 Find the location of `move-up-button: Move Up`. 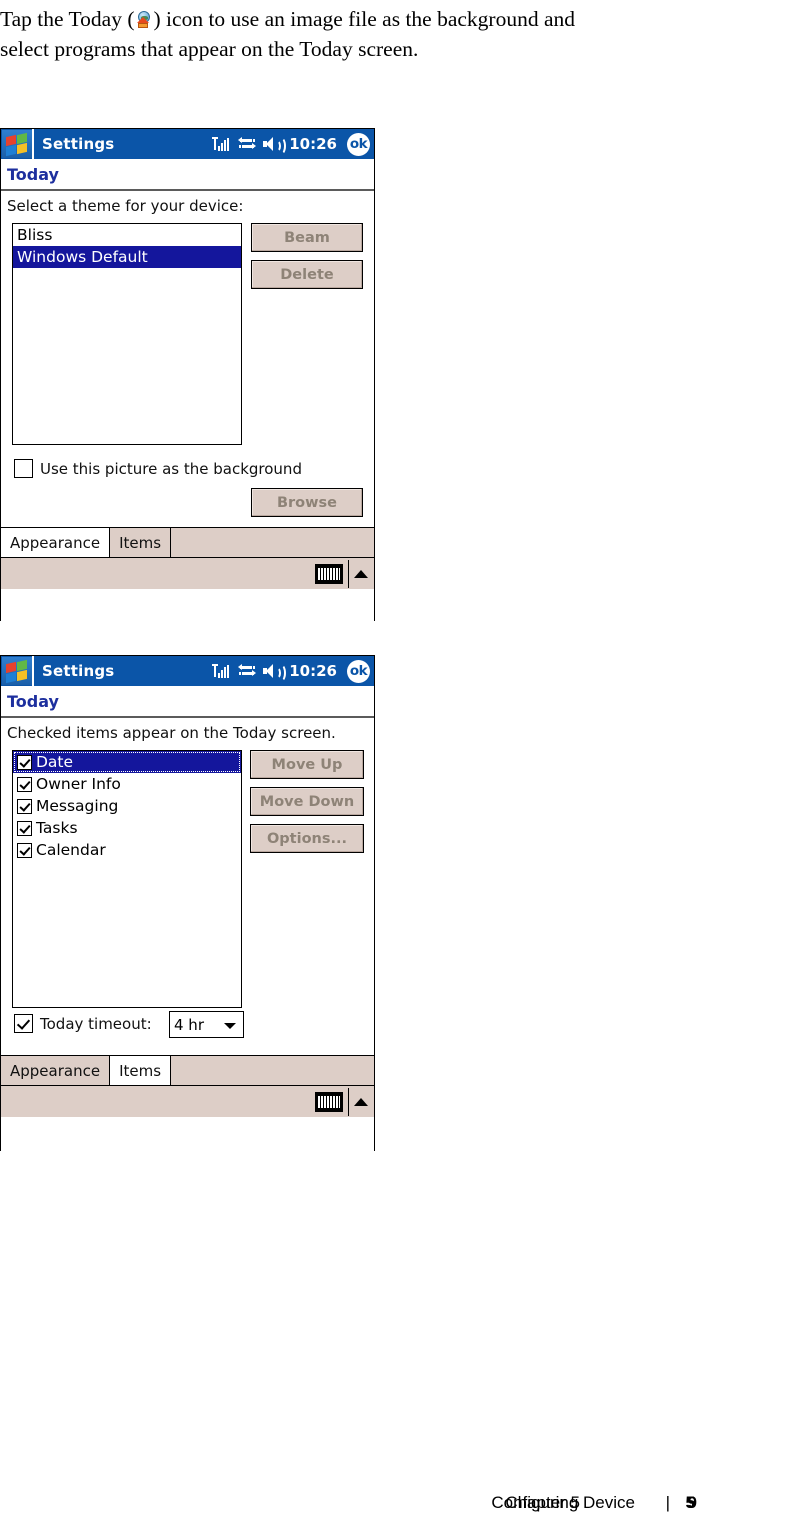

move-up-button: Move Up is located at coordinates (307, 764).